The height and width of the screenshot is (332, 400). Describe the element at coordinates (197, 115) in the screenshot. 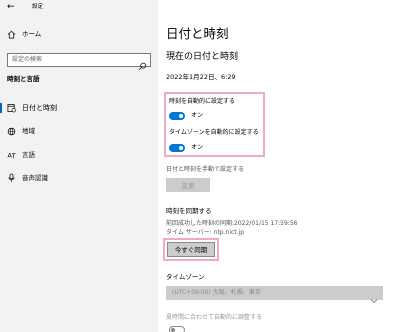

I see `auto-time-state: オン` at that location.